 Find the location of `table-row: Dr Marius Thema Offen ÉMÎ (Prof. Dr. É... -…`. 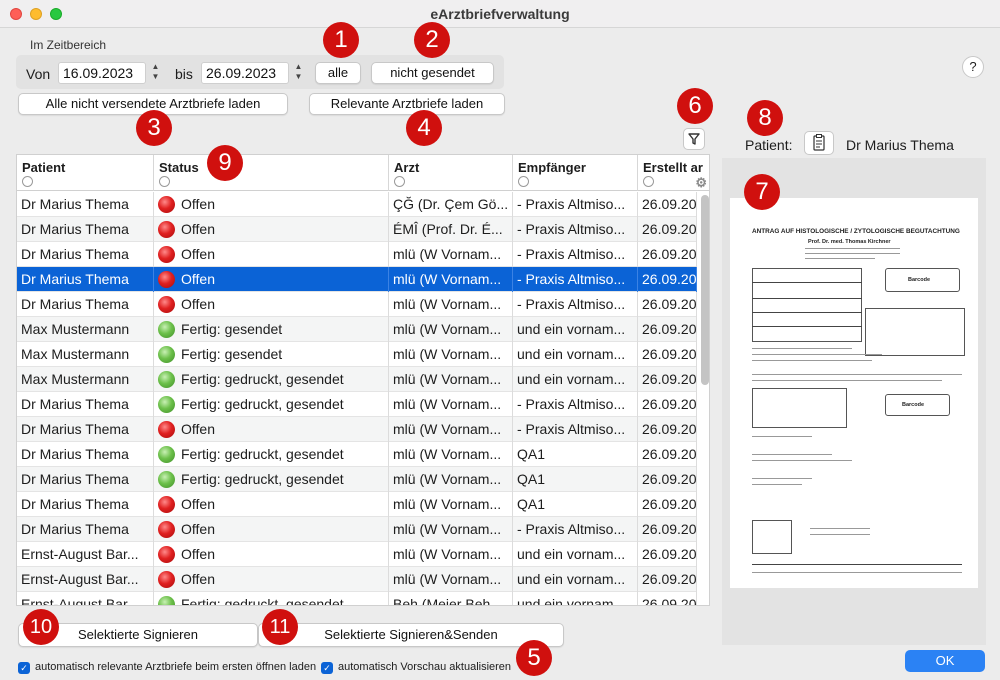

table-row: Dr Marius Thema Offen ÉMÎ (Prof. Dr. É... -… is located at coordinates (357, 229).